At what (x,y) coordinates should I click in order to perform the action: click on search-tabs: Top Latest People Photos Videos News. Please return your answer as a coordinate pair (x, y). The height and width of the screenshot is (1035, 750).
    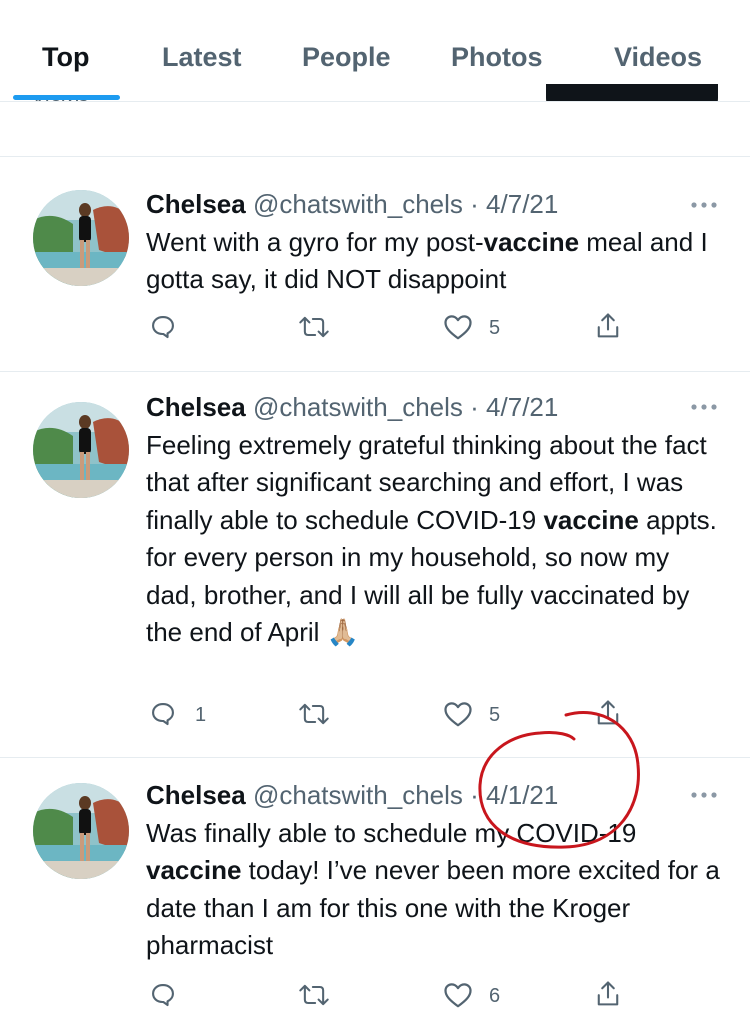
    Looking at the image, I should click on (375, 51).